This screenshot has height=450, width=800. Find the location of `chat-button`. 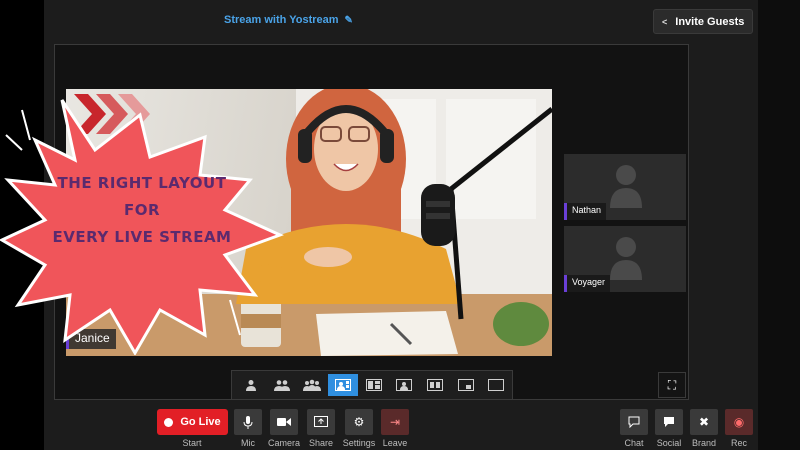

chat-button is located at coordinates (634, 422).